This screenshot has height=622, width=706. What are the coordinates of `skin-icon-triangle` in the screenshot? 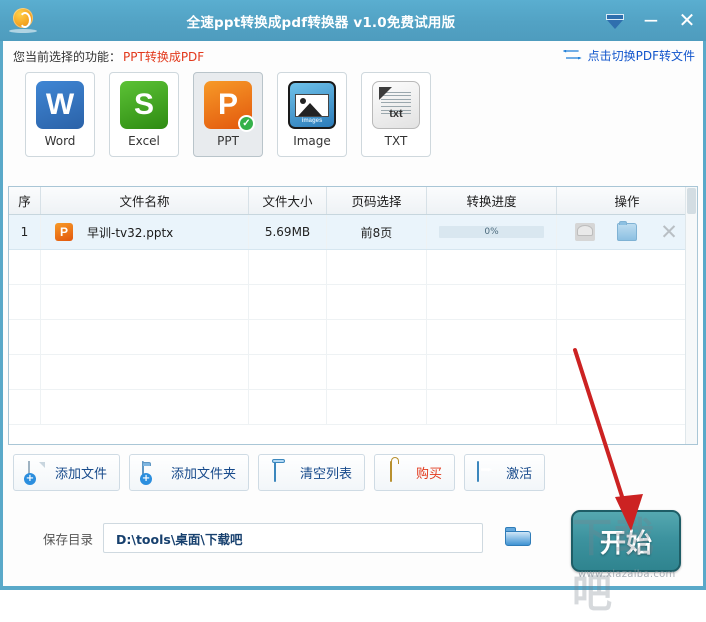 It's located at (615, 24).